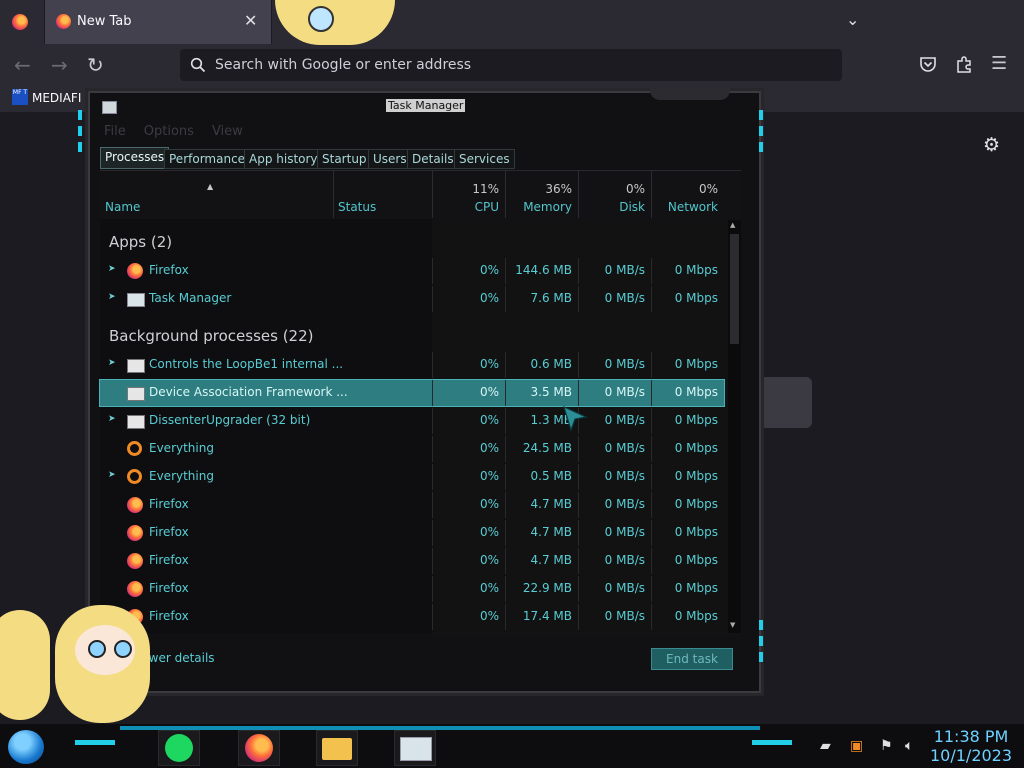 The image size is (1024, 768). Describe the element at coordinates (412, 617) in the screenshot. I see `table-row: Firefox 0% 17.4 MB 0 MB/s 0 Mbps` at that location.